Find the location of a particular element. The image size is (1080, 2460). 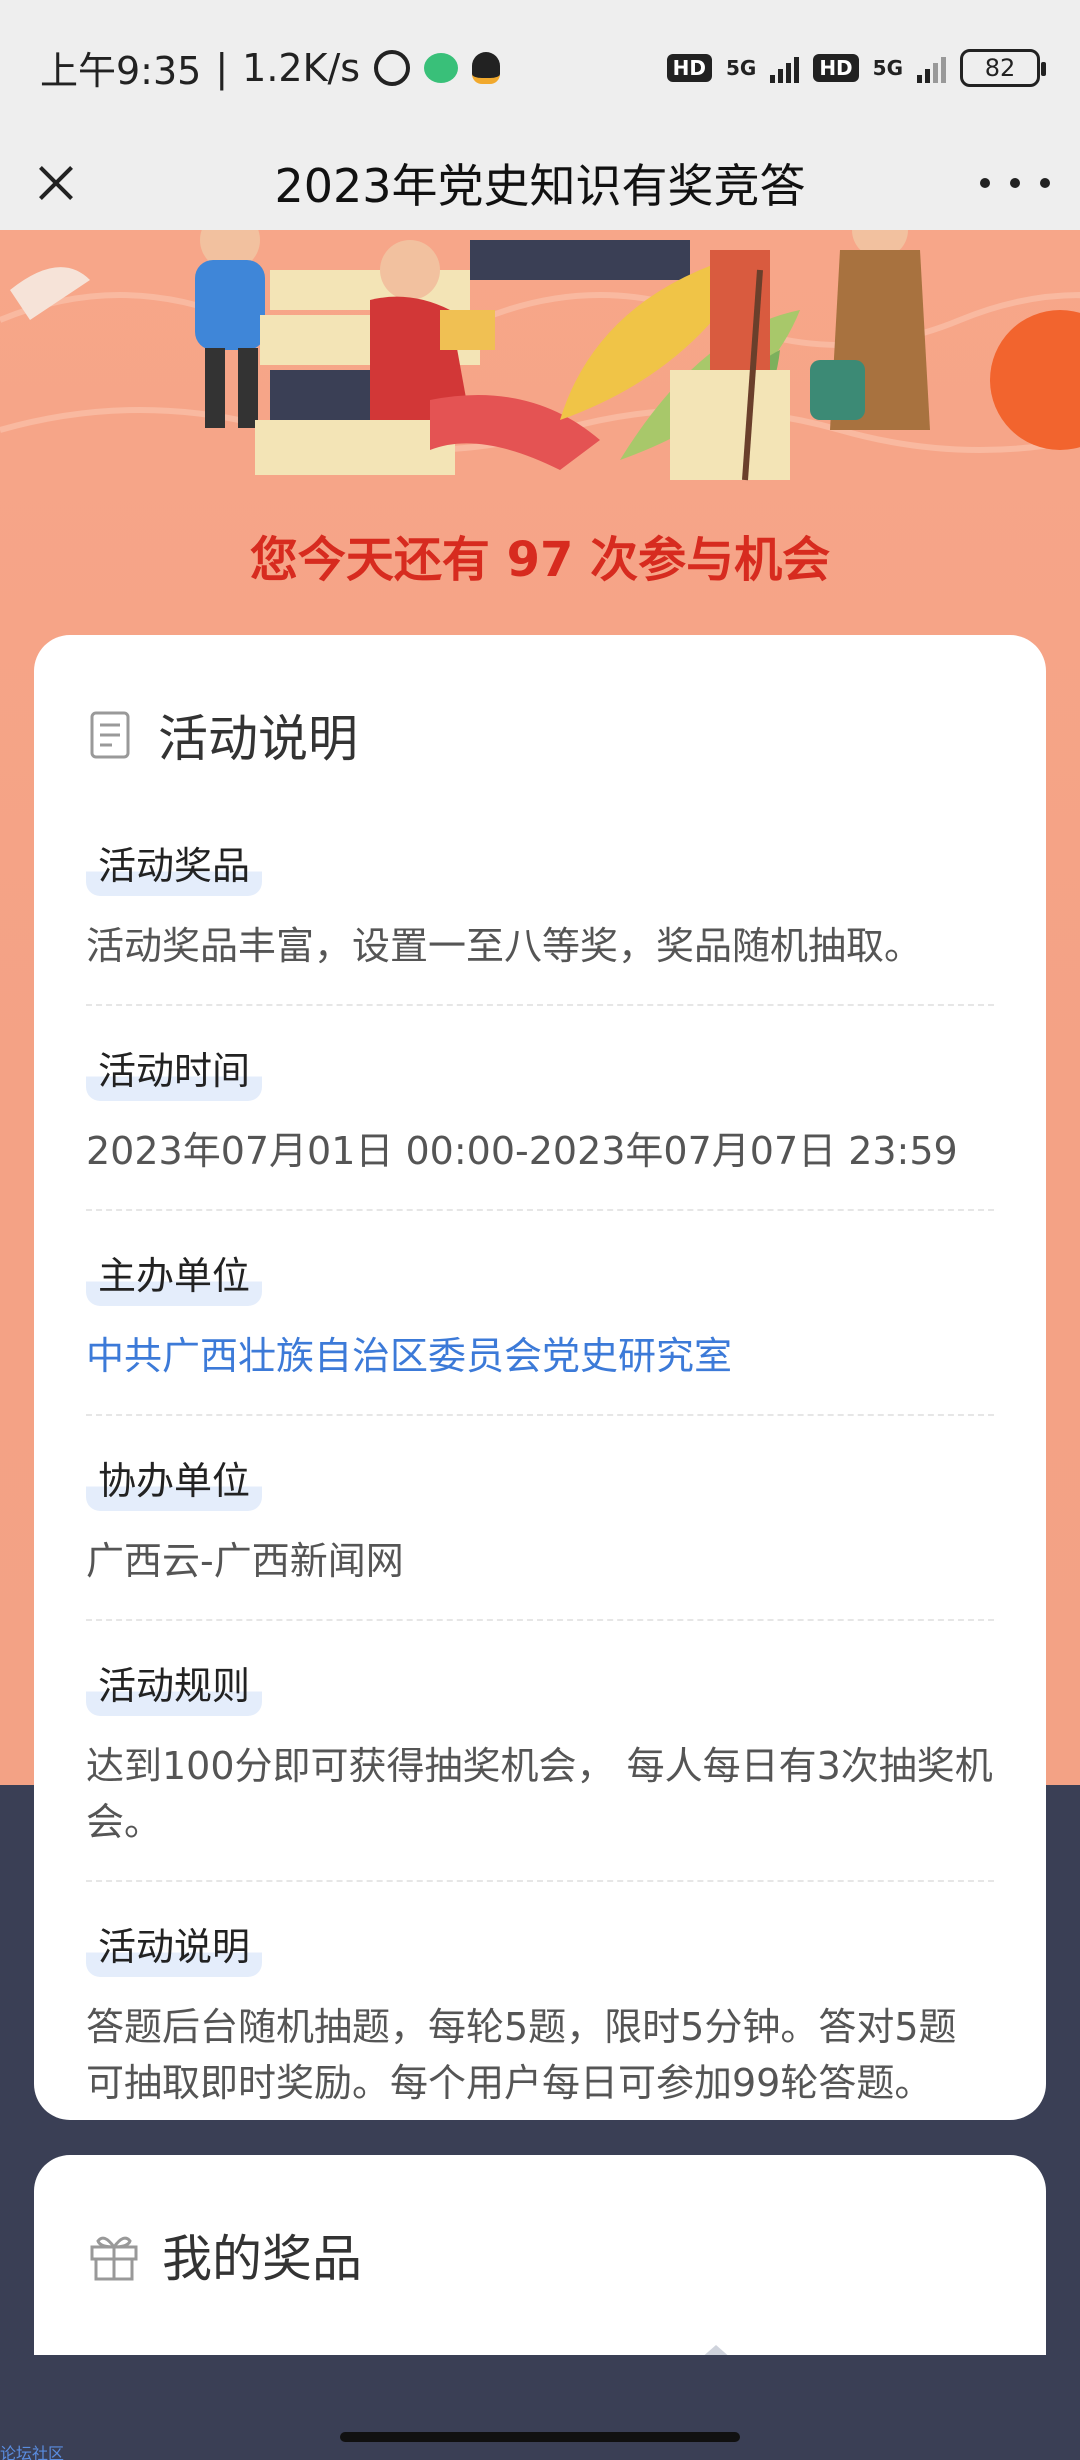

section-label: 协办单位 is located at coordinates (174, 1480).